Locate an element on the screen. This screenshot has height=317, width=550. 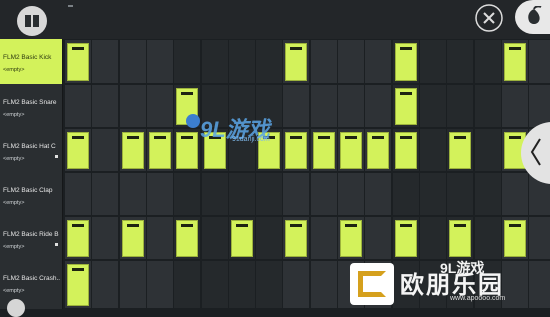
chevron-left-icon is located at coordinates (535, 152).